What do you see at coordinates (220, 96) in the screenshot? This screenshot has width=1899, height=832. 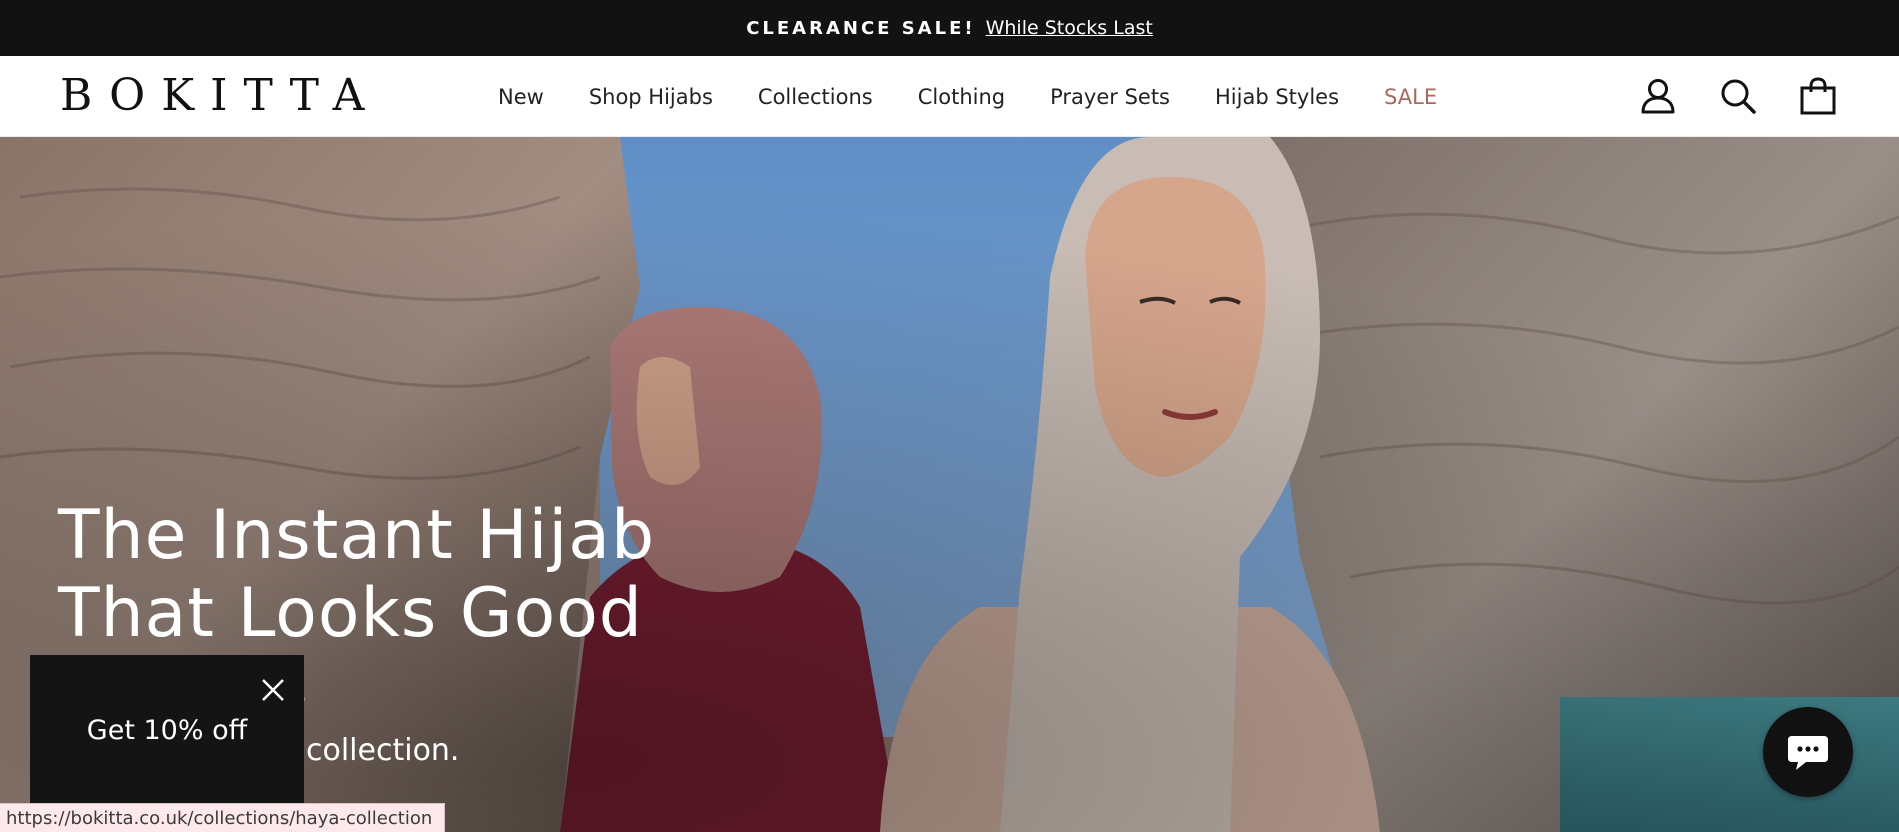 I see `site-logo: BOKITTA` at bounding box center [220, 96].